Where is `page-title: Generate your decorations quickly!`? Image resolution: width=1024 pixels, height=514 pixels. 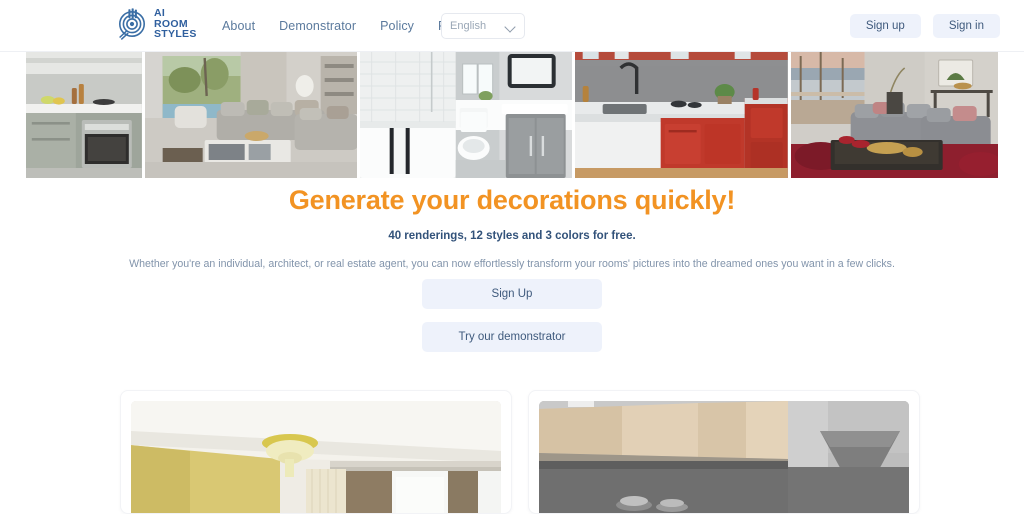
page-title: Generate your decorations quickly! is located at coordinates (512, 200).